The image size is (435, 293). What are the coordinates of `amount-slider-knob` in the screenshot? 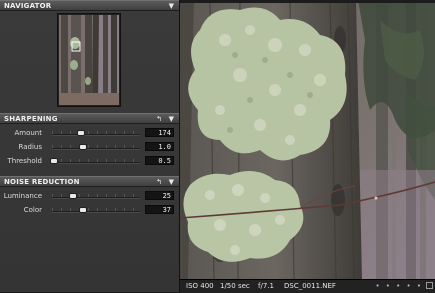 It's located at (81, 133).